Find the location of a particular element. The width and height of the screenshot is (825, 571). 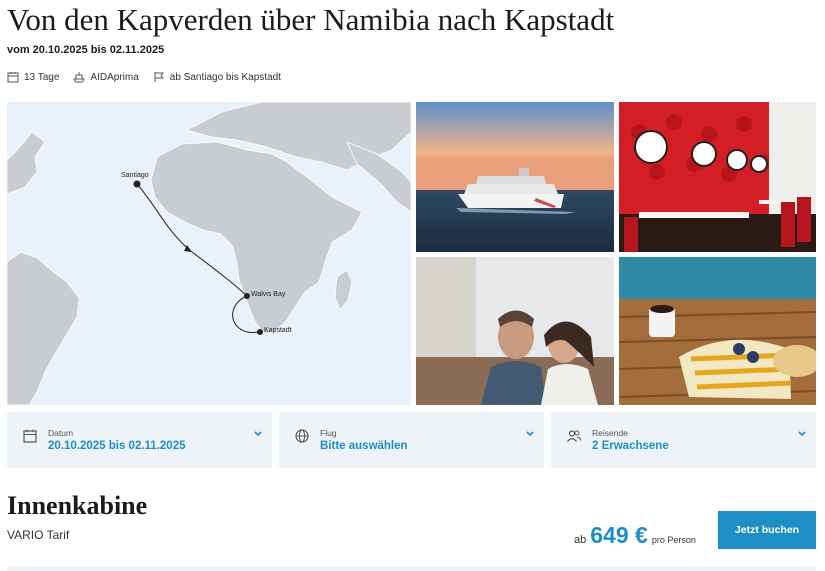

port-kapstadt is located at coordinates (260, 332).